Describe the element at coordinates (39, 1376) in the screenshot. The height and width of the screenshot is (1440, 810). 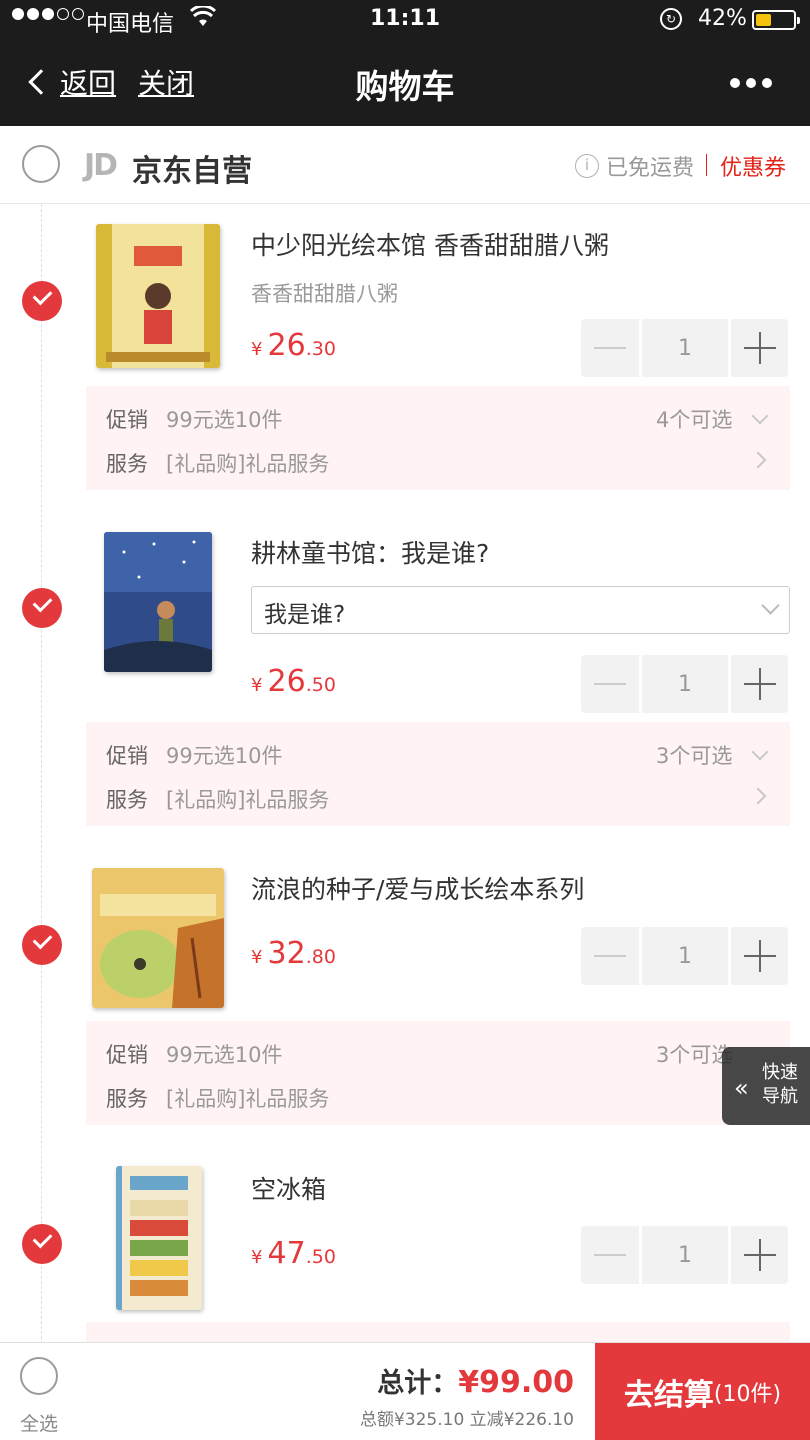
I see `select-all-checkbox` at that location.